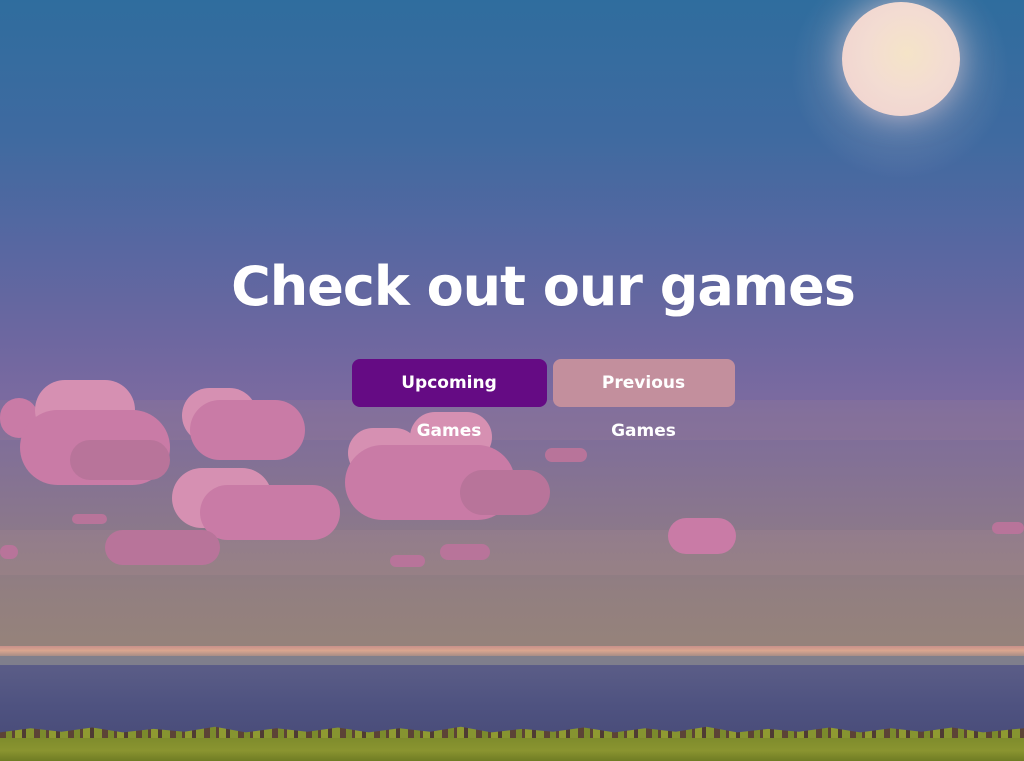  Describe the element at coordinates (512, 660) in the screenshot. I see `horizon-shore` at that location.